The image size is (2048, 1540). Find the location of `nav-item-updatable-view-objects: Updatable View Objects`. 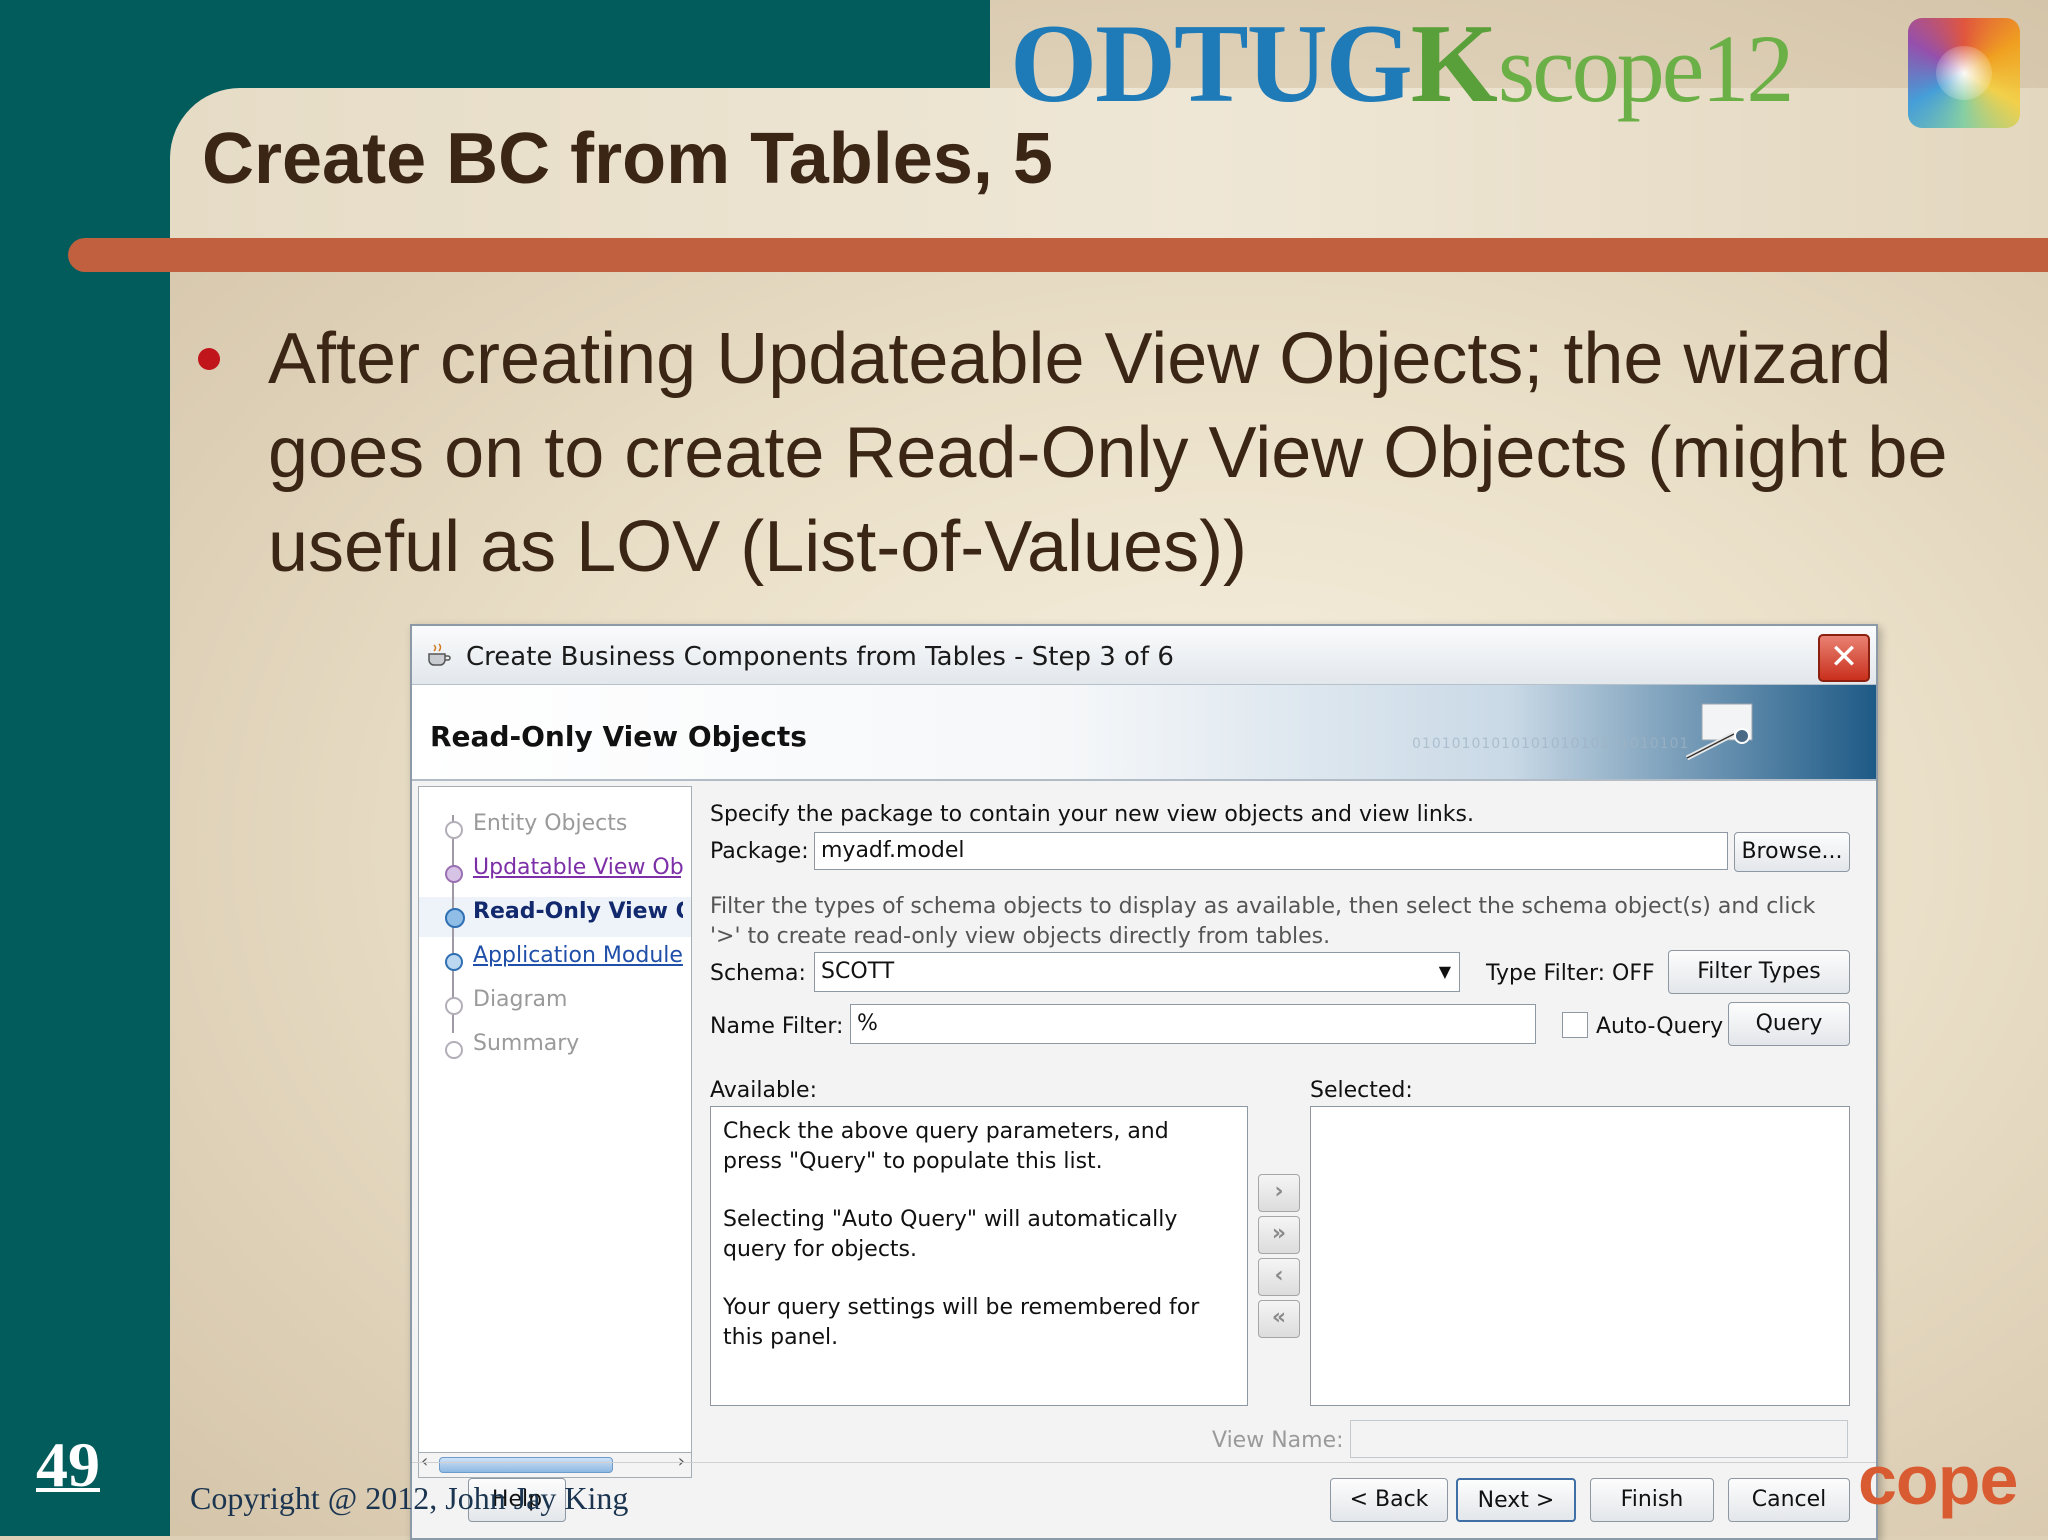

nav-item-updatable-view-objects: Updatable View Objects is located at coordinates (578, 867).